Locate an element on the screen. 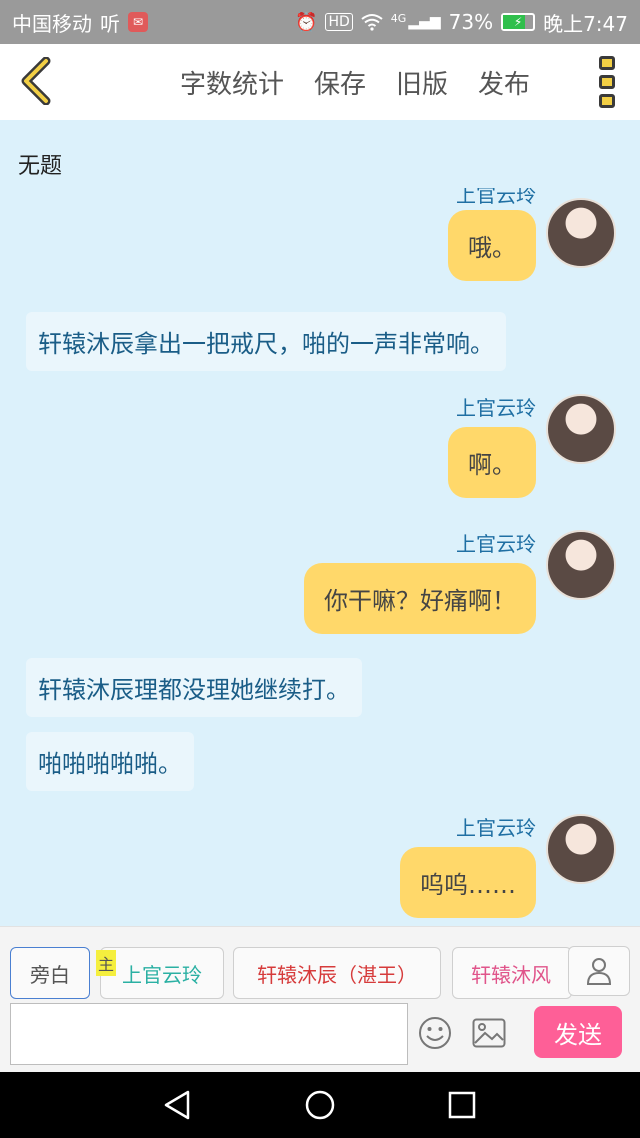 The height and width of the screenshot is (1138, 640). save-button: 保存 is located at coordinates (340, 82).